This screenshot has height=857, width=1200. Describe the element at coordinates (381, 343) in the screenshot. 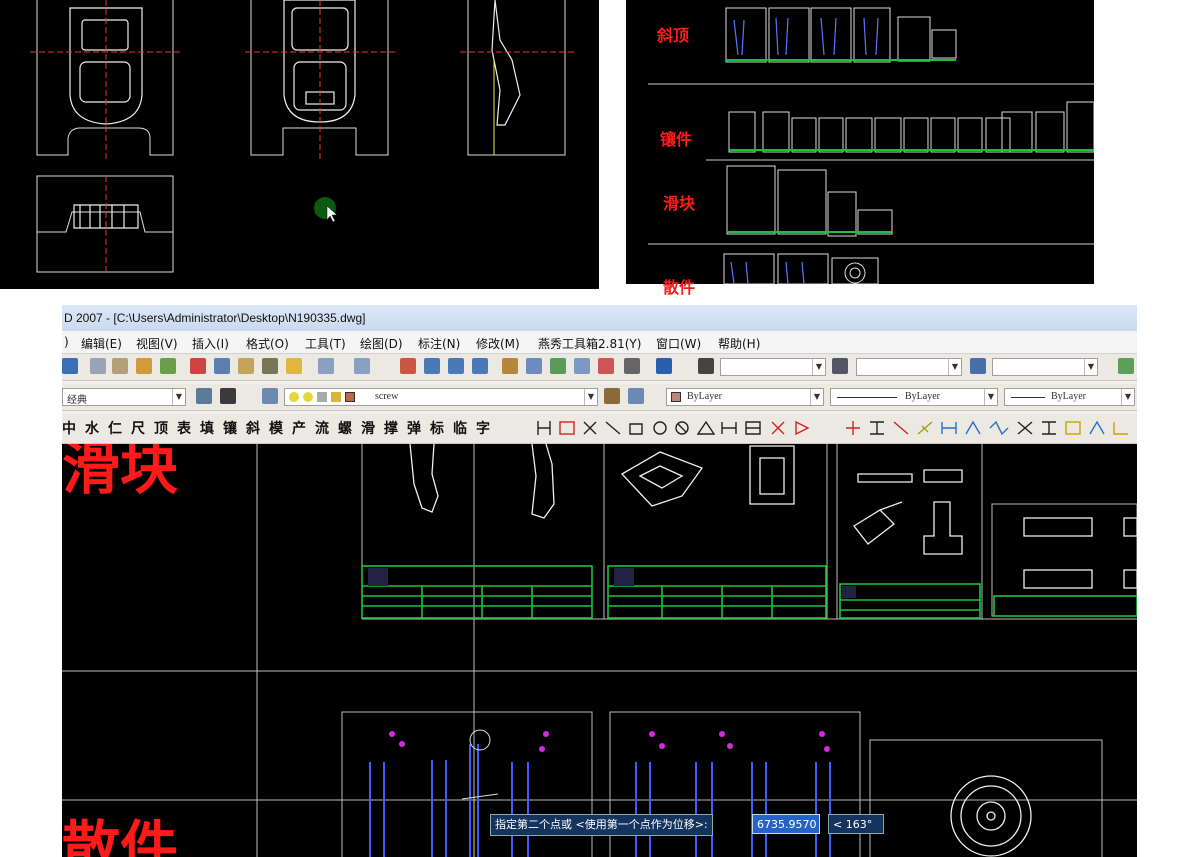

I see `menu-draw: 绘图(D)` at that location.